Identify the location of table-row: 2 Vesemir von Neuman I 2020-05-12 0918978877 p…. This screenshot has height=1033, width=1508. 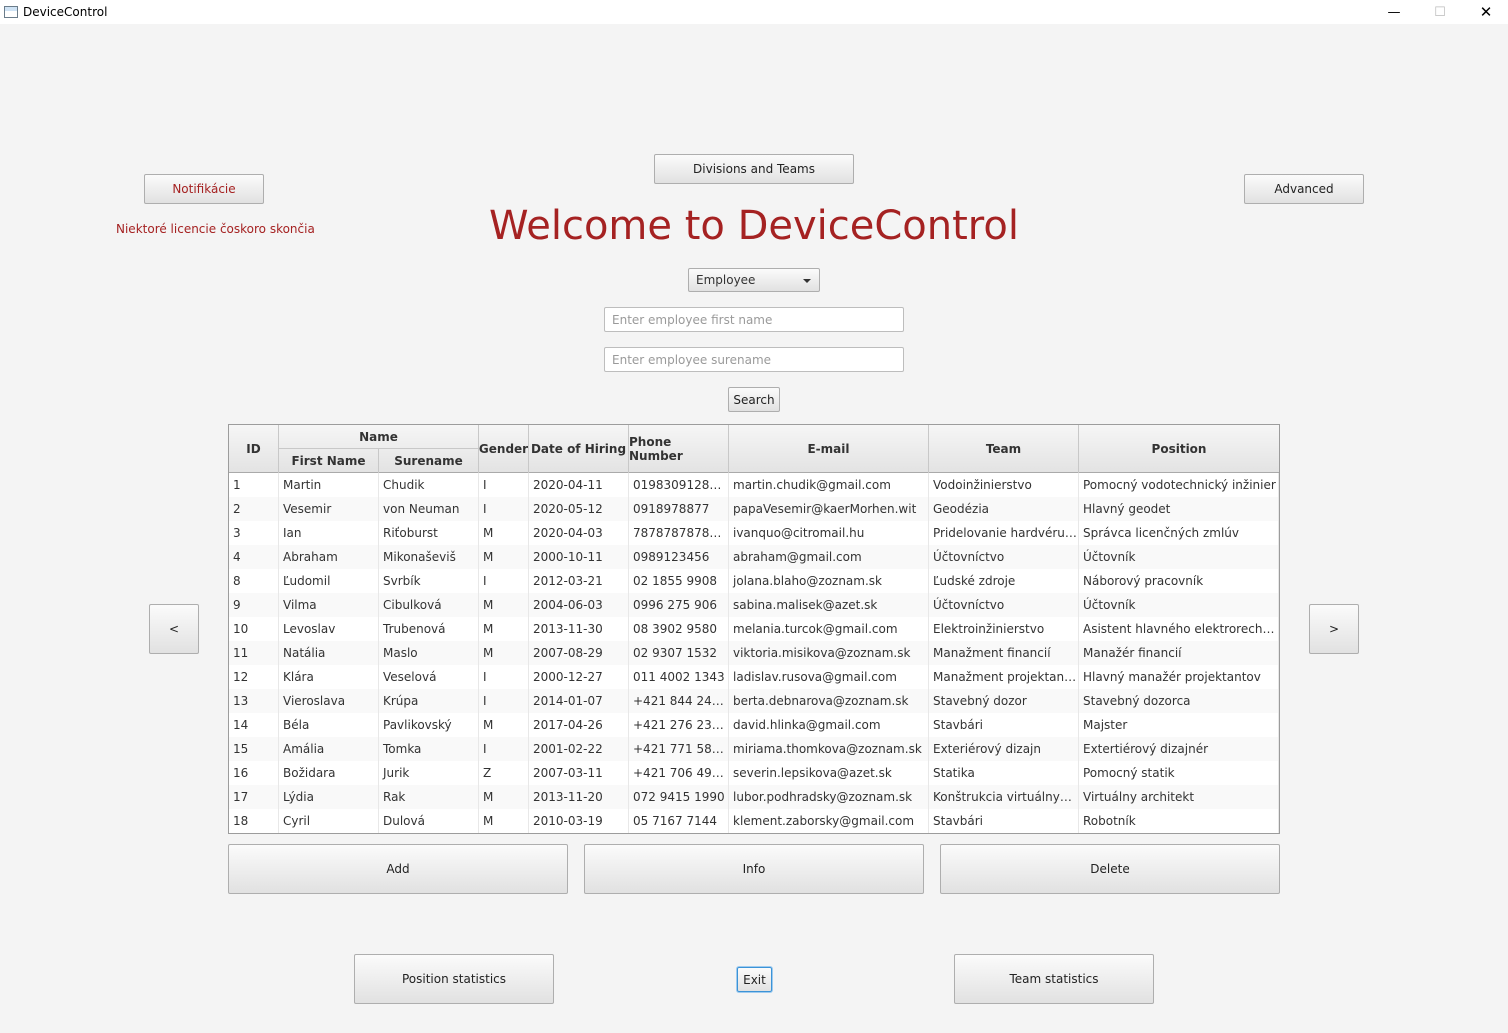
(754, 509).